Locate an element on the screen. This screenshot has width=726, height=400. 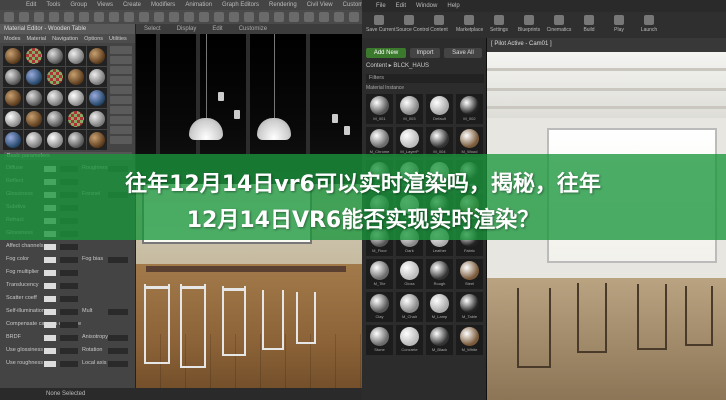
ue-toolbar-button: Source Control is located at coordinates (412, 25).